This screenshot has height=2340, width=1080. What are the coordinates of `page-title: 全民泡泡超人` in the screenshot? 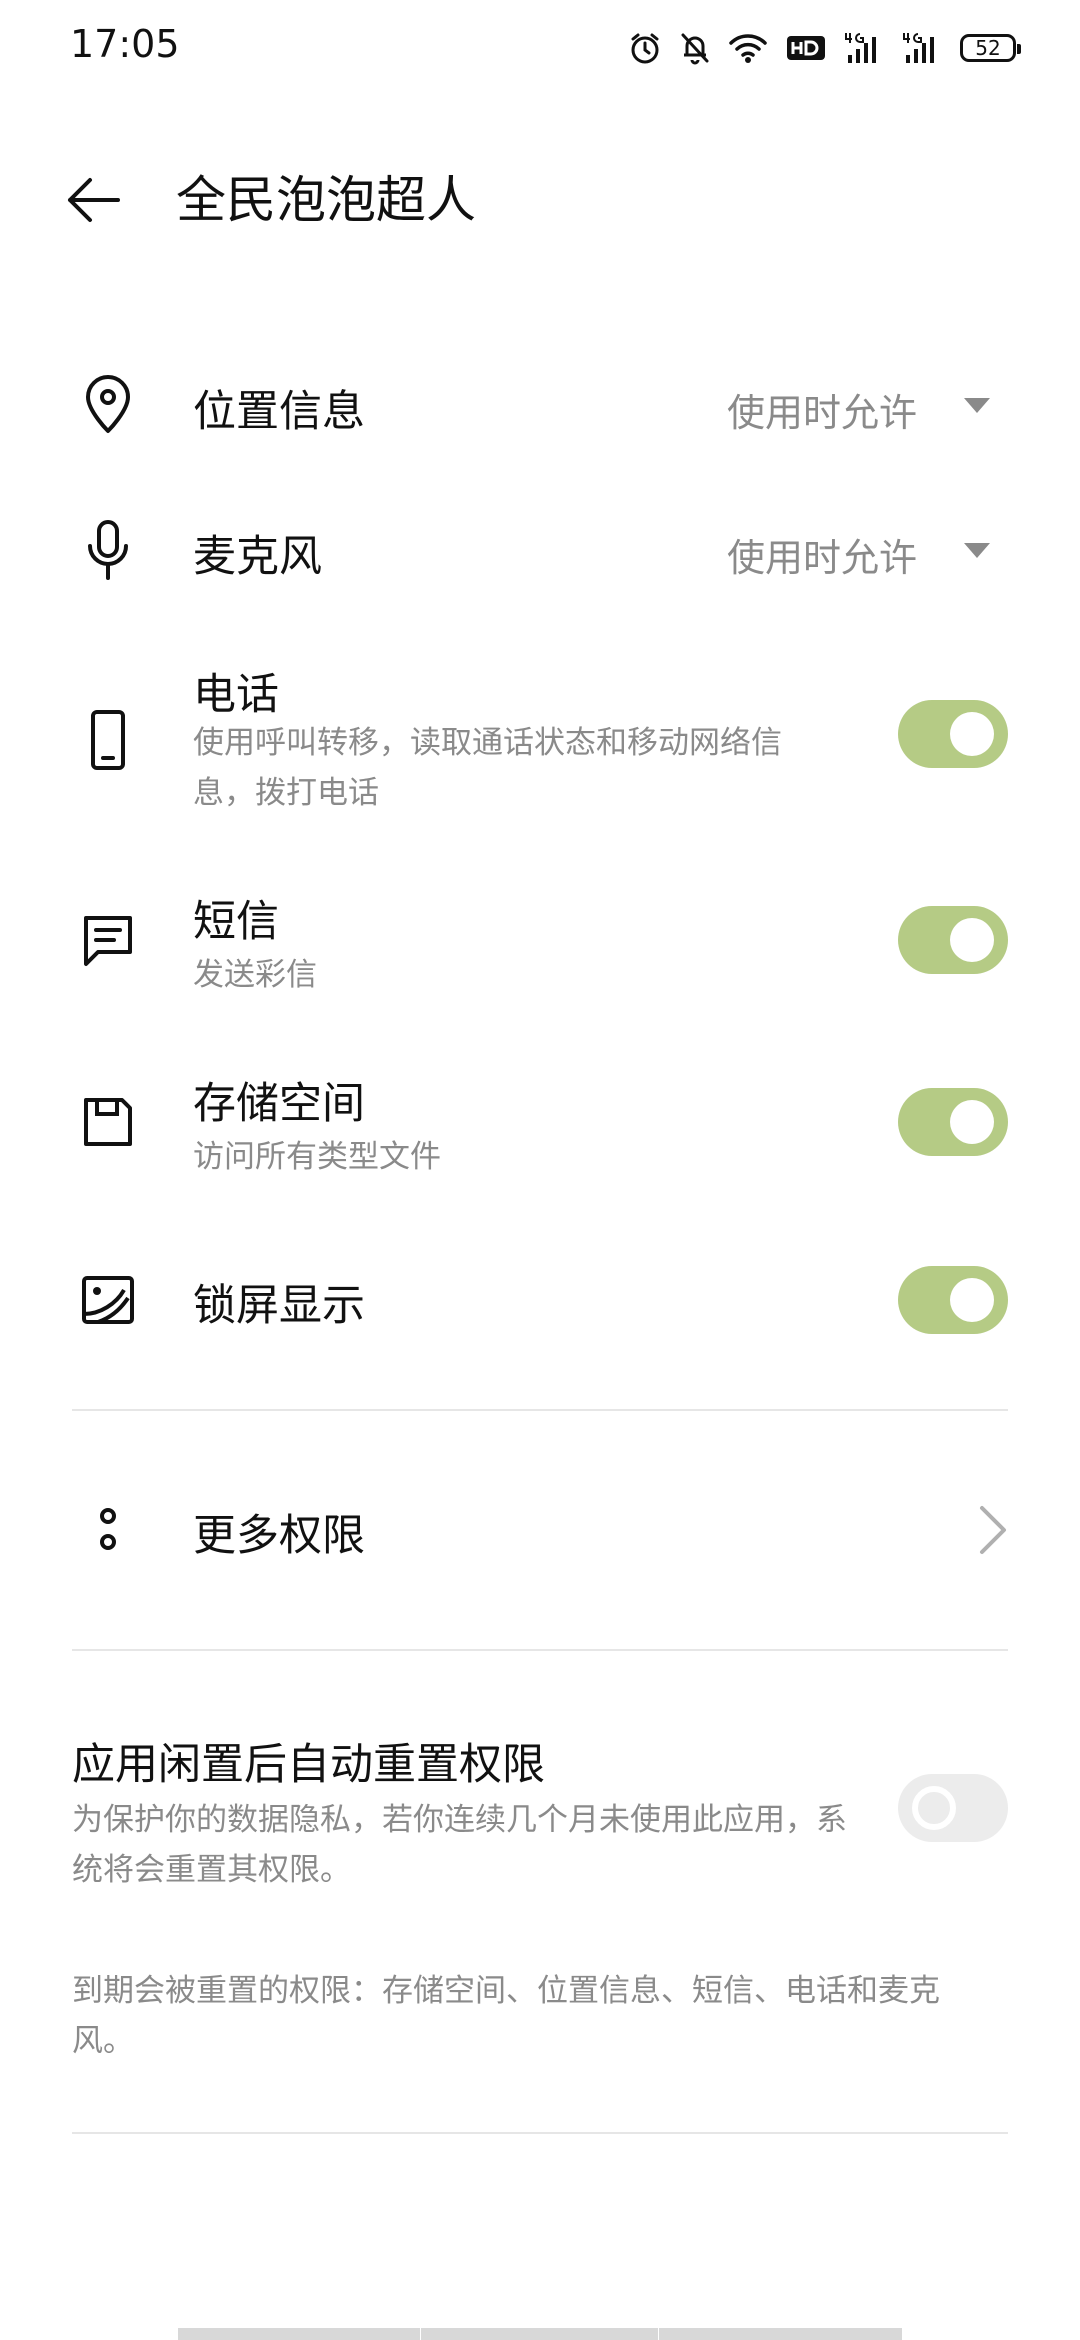 It's located at (326, 200).